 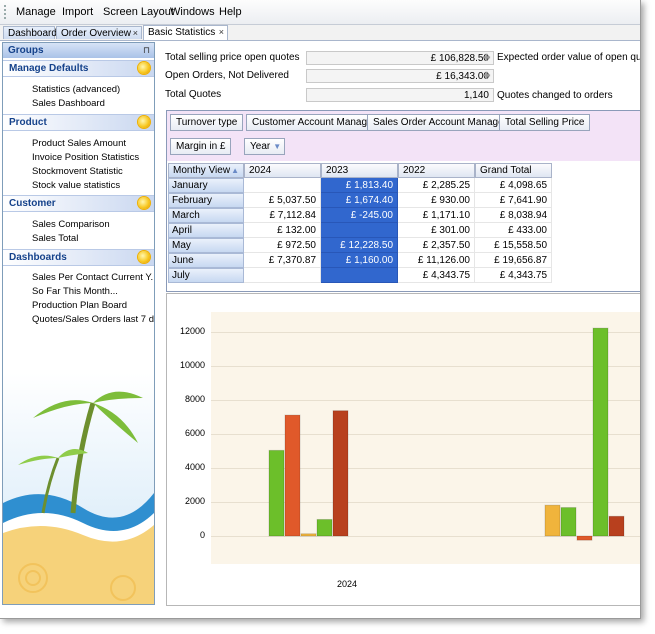 What do you see at coordinates (207, 122) in the screenshot?
I see `filter-turnover-type: Turnover type` at bounding box center [207, 122].